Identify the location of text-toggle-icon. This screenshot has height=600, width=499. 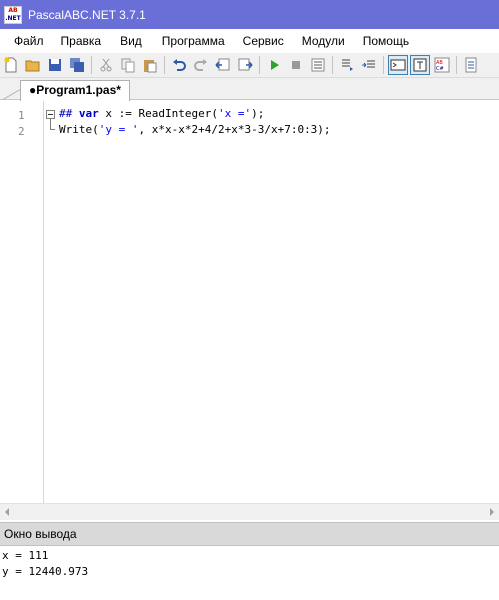
(420, 65).